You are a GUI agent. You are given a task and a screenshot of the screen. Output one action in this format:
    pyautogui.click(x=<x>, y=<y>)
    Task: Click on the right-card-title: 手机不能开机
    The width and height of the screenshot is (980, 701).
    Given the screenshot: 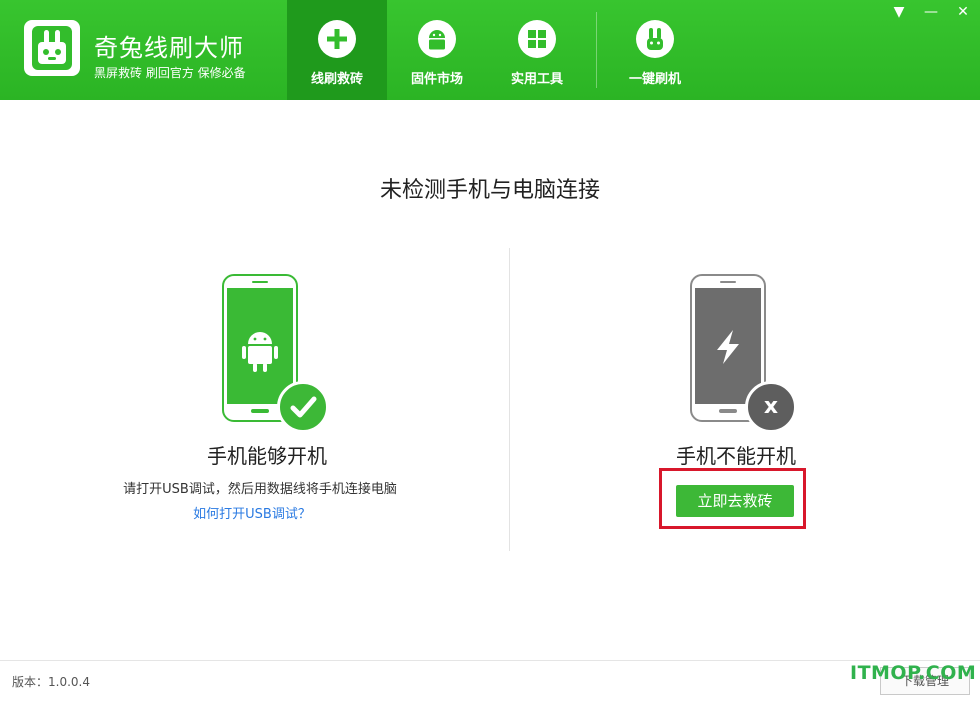 What is the action you would take?
    pyautogui.click(x=736, y=456)
    